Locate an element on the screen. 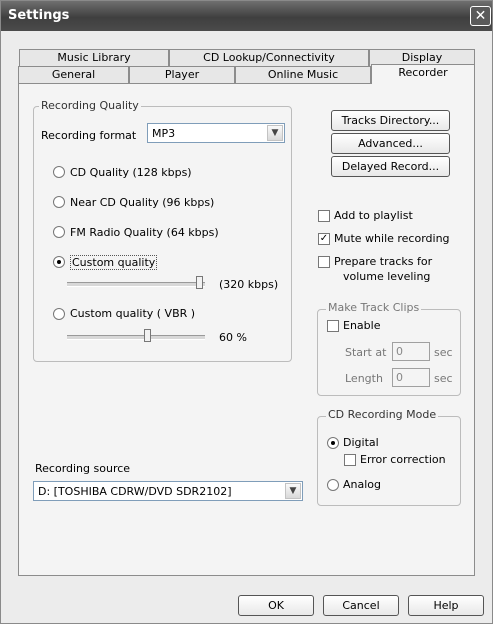 This screenshot has height=624, width=493. length-unit: sec is located at coordinates (443, 378).